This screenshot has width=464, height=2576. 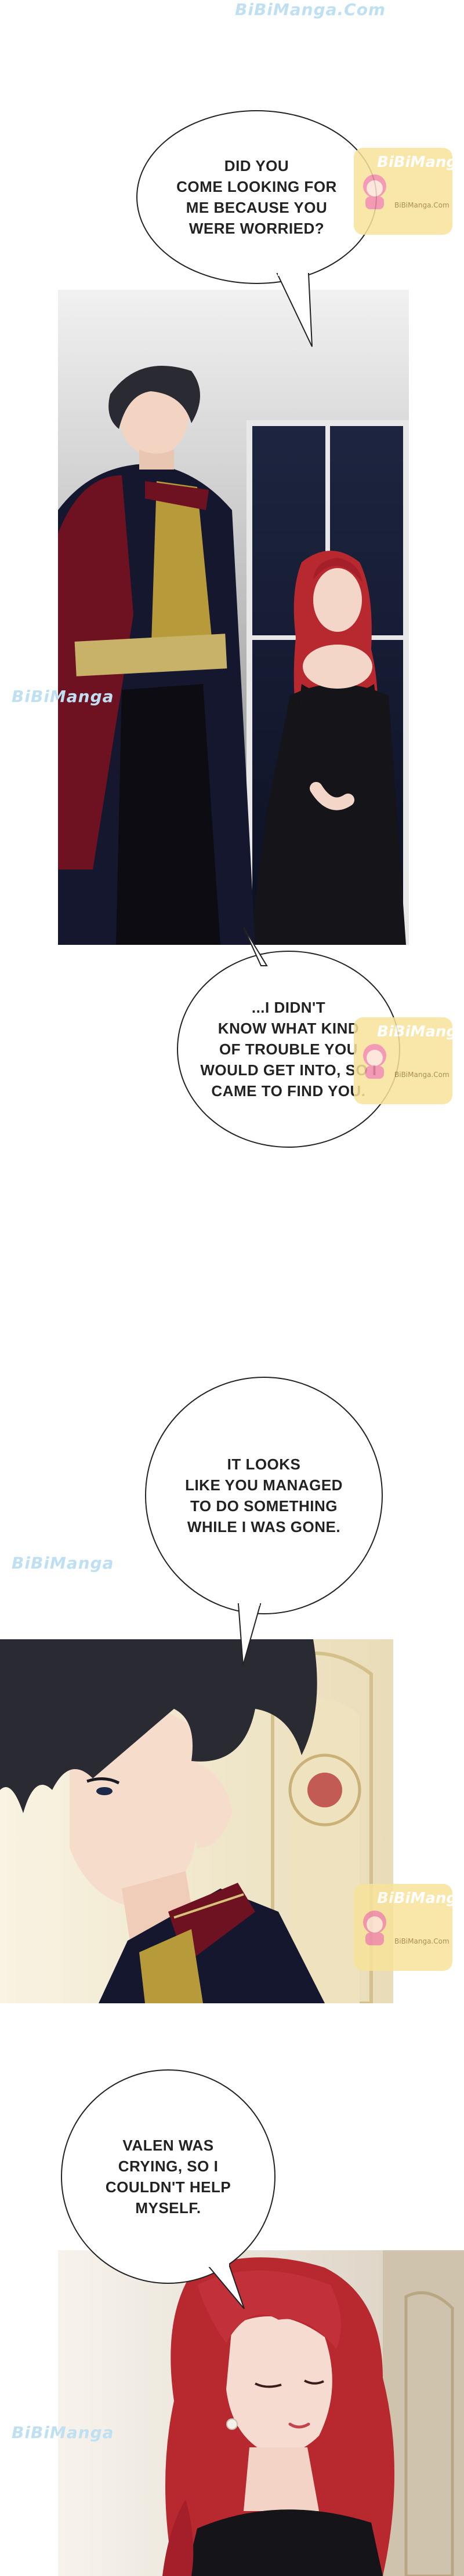 I want to click on site-watermark: BiBiManga.Com, so click(x=310, y=9).